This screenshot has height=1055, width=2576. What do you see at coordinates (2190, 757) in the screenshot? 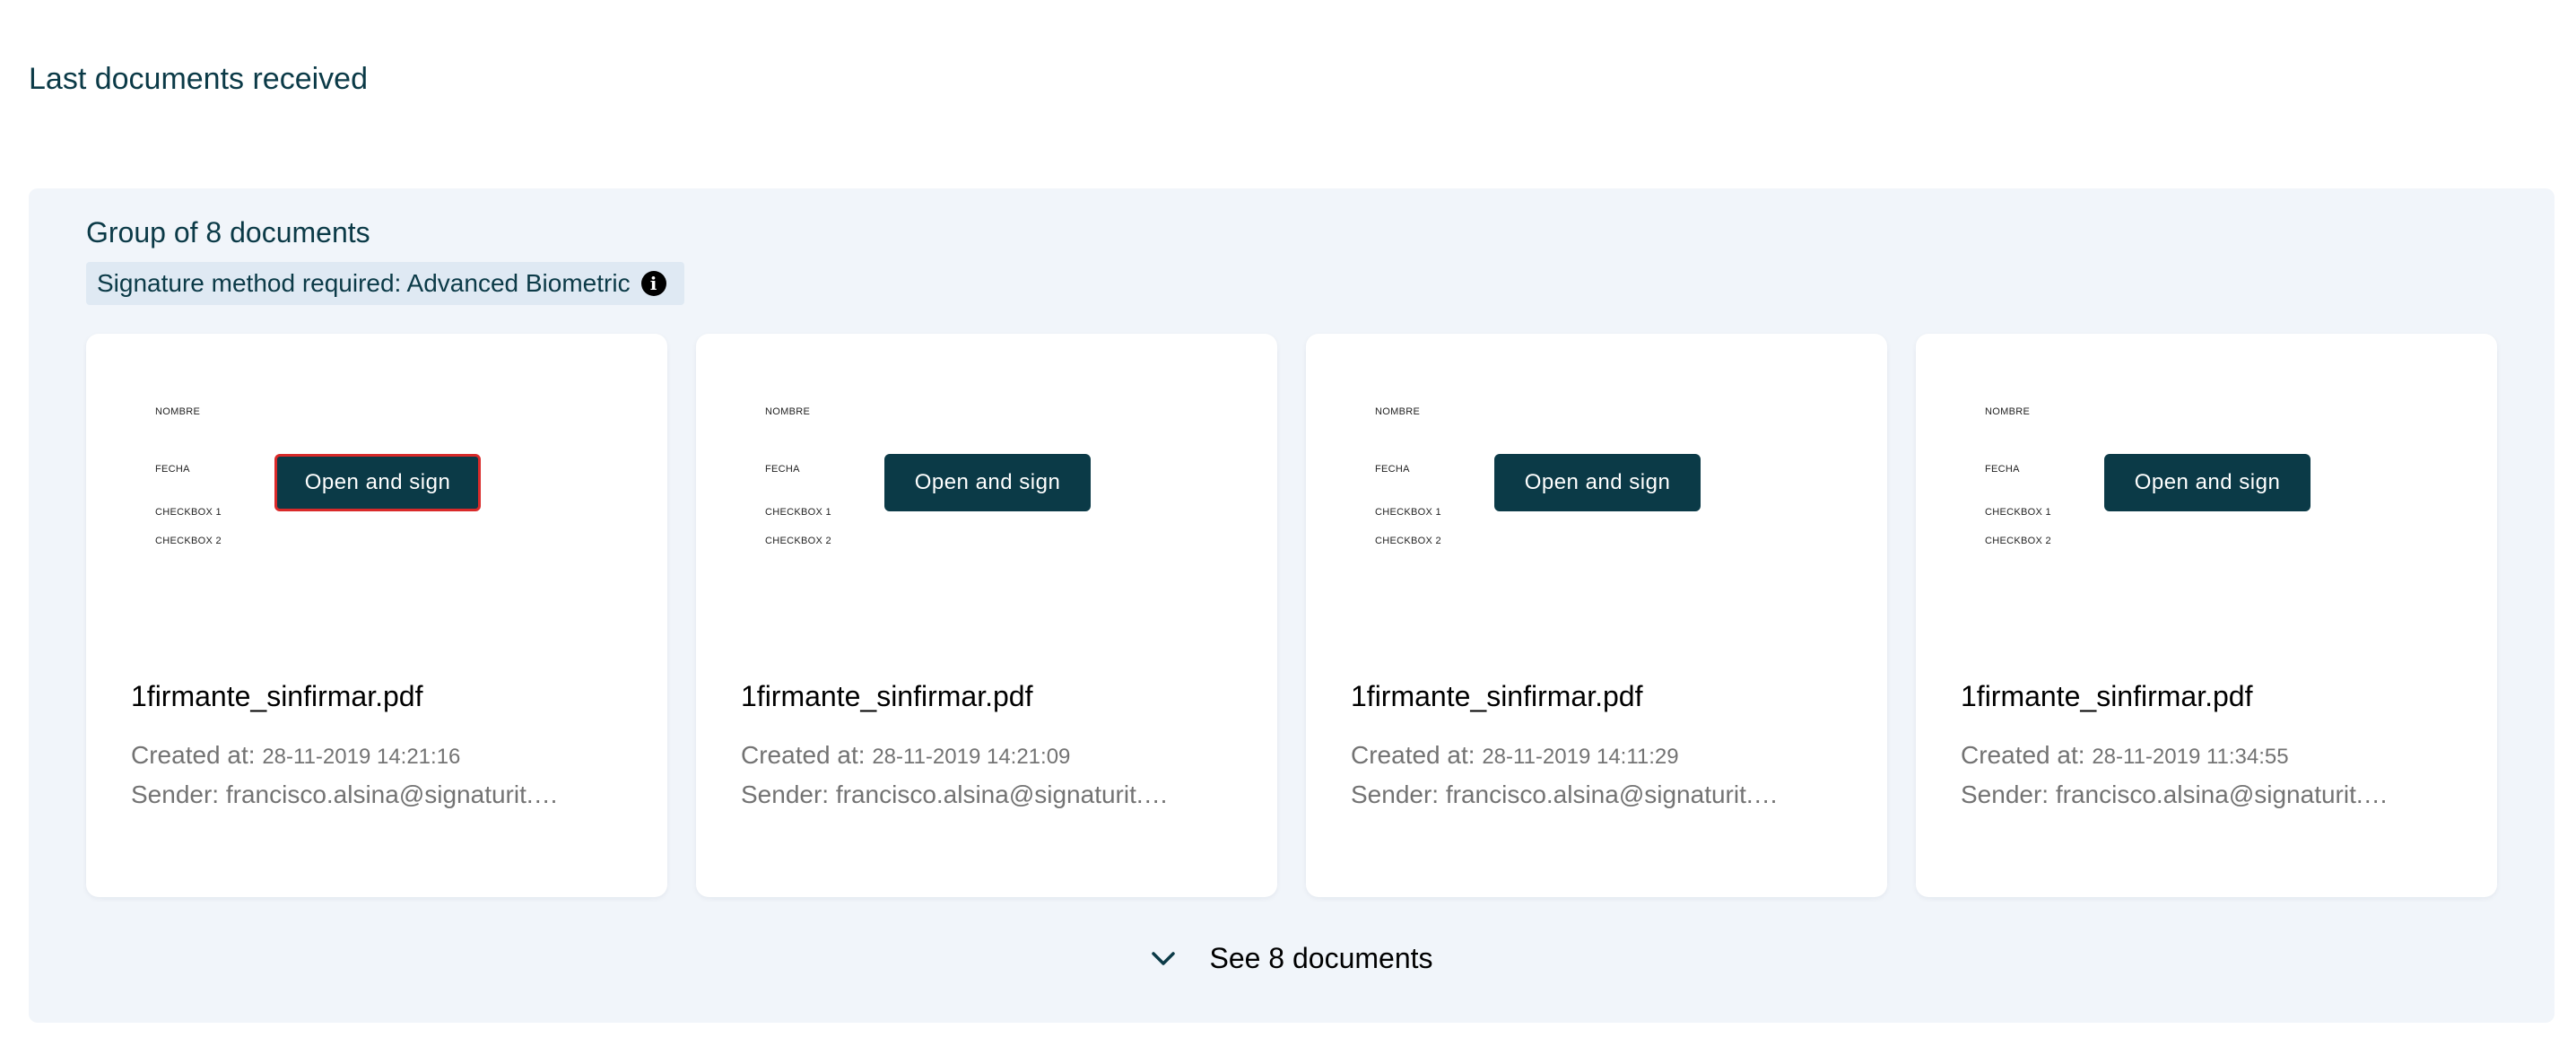
I see `created-date: 28-11-2019 11:34:55` at bounding box center [2190, 757].